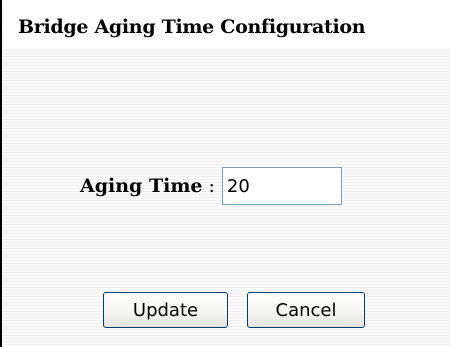  Describe the element at coordinates (165, 310) in the screenshot. I see `update-button: Update` at that location.